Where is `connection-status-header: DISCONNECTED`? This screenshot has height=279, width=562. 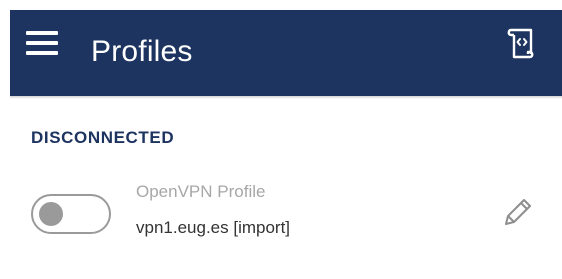
connection-status-header: DISCONNECTED is located at coordinates (103, 137).